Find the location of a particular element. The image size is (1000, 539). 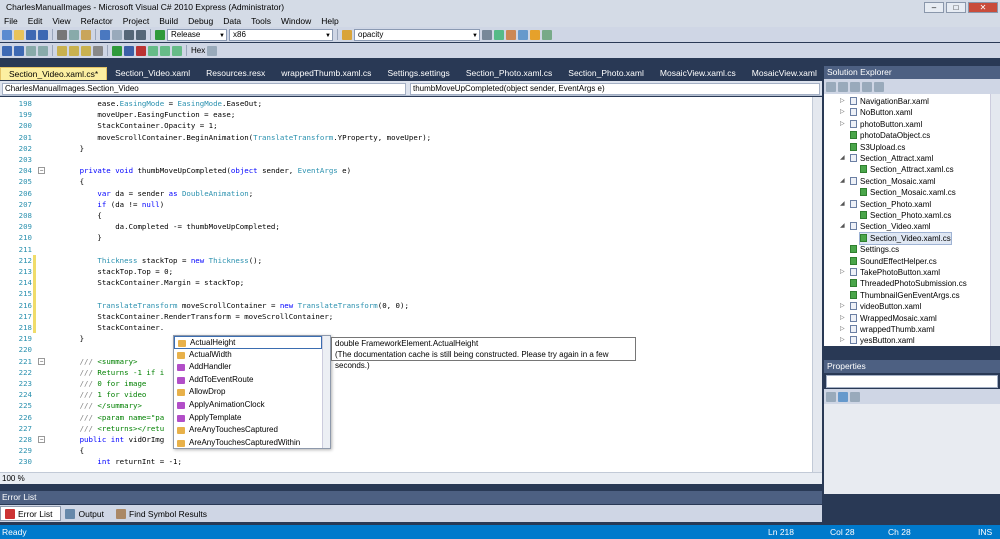

solution-item: yesButton.xaml is located at coordinates (882, 340).